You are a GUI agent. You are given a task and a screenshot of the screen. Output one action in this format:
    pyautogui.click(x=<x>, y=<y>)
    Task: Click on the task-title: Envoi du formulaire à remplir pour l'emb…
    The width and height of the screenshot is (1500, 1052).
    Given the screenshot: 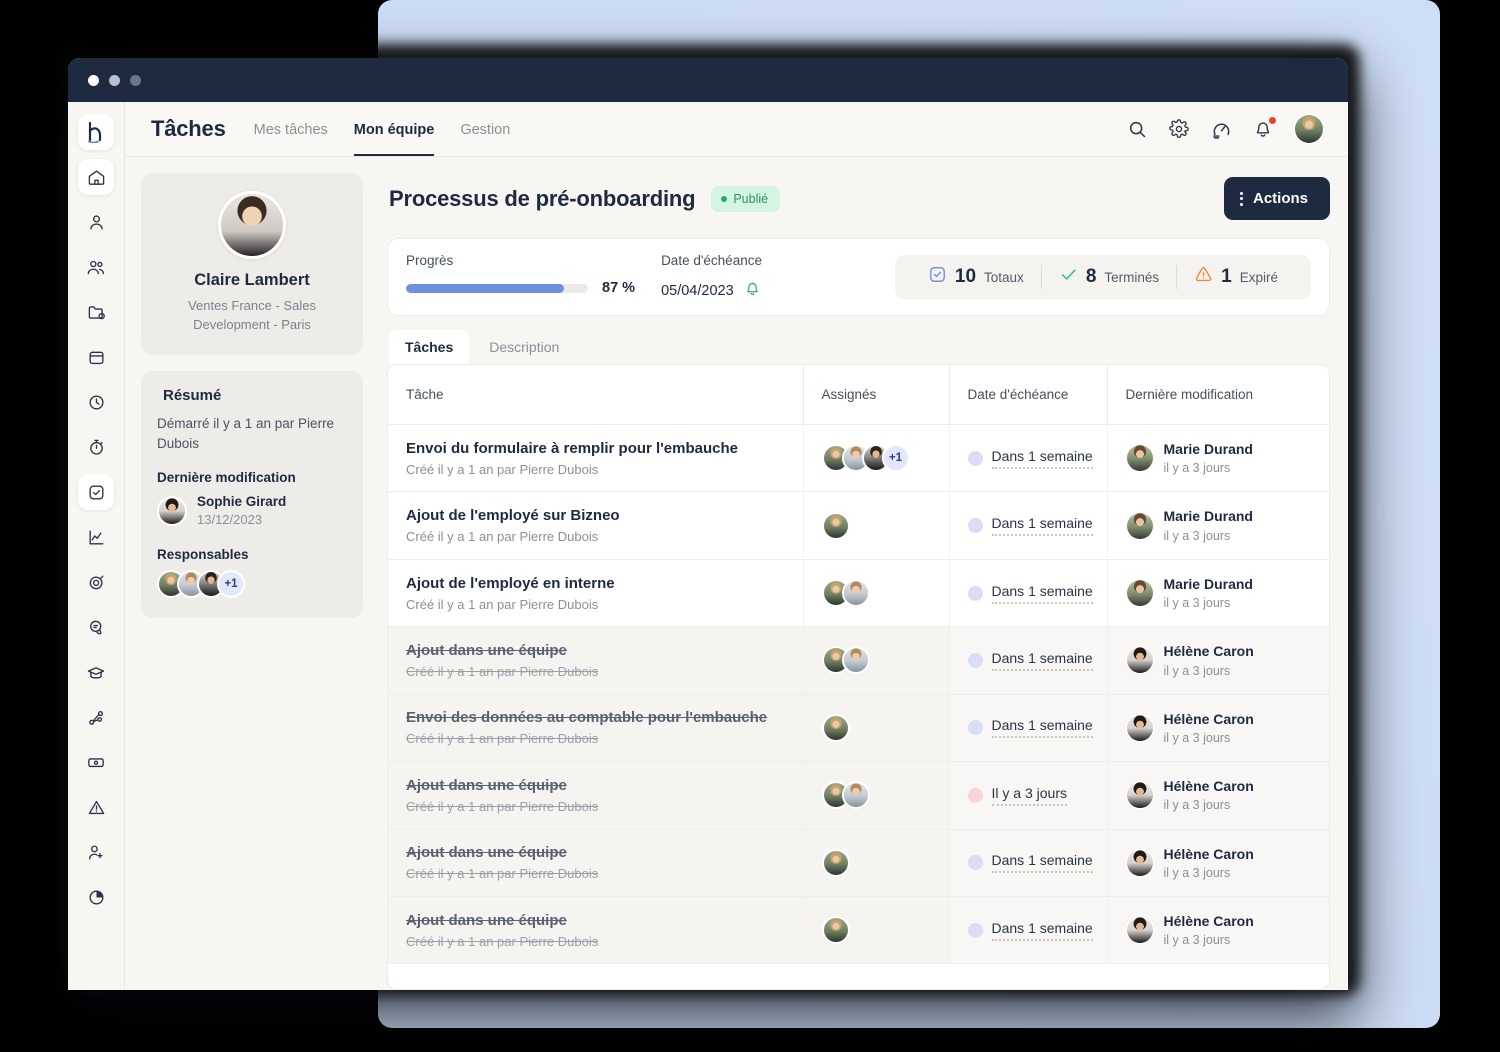 What is the action you would take?
    pyautogui.click(x=572, y=448)
    